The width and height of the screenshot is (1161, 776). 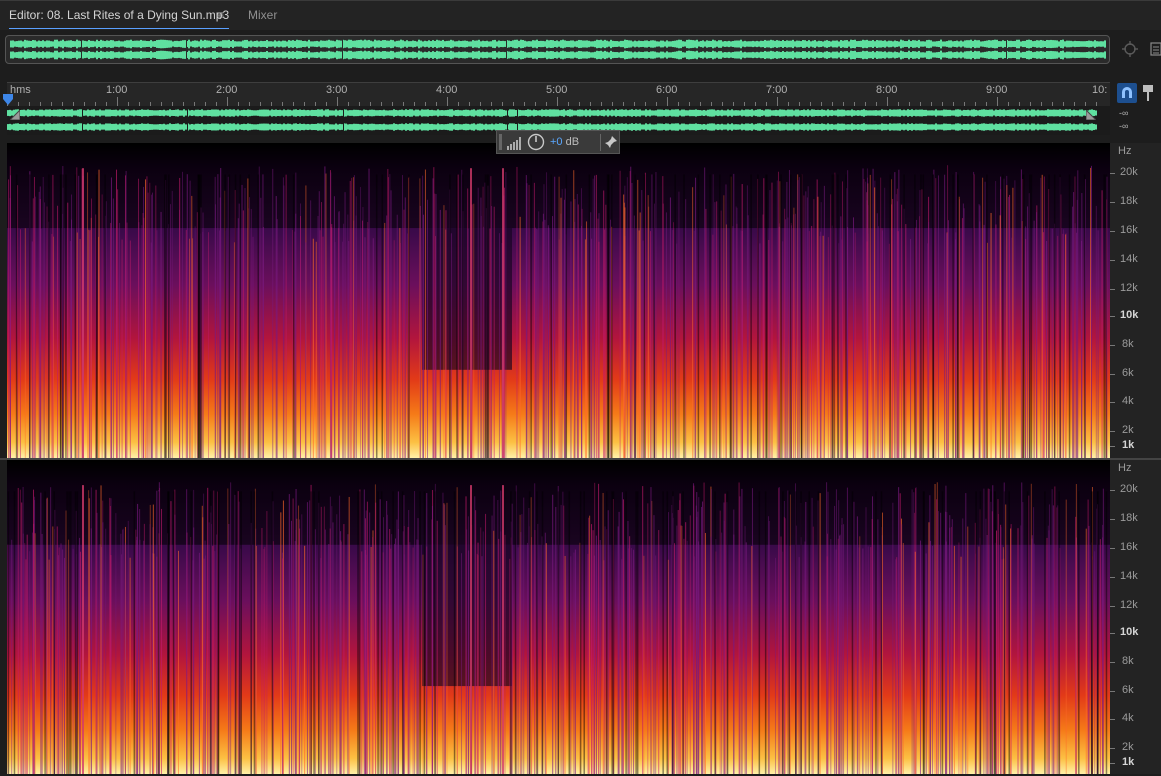 I want to click on ruler-tick-label: 10:, so click(x=1100, y=90).